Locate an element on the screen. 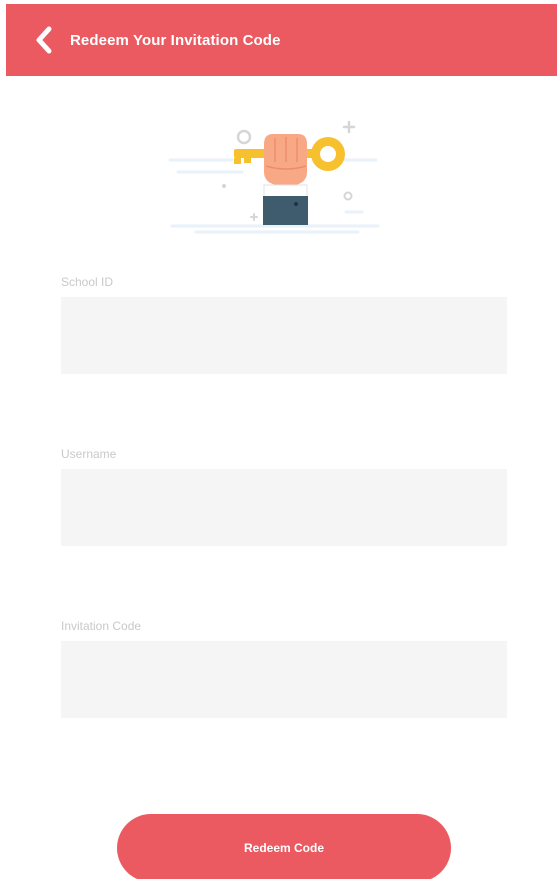 This screenshot has height=879, width=557. app-header: Redeem Your Invitation Code is located at coordinates (281, 40).